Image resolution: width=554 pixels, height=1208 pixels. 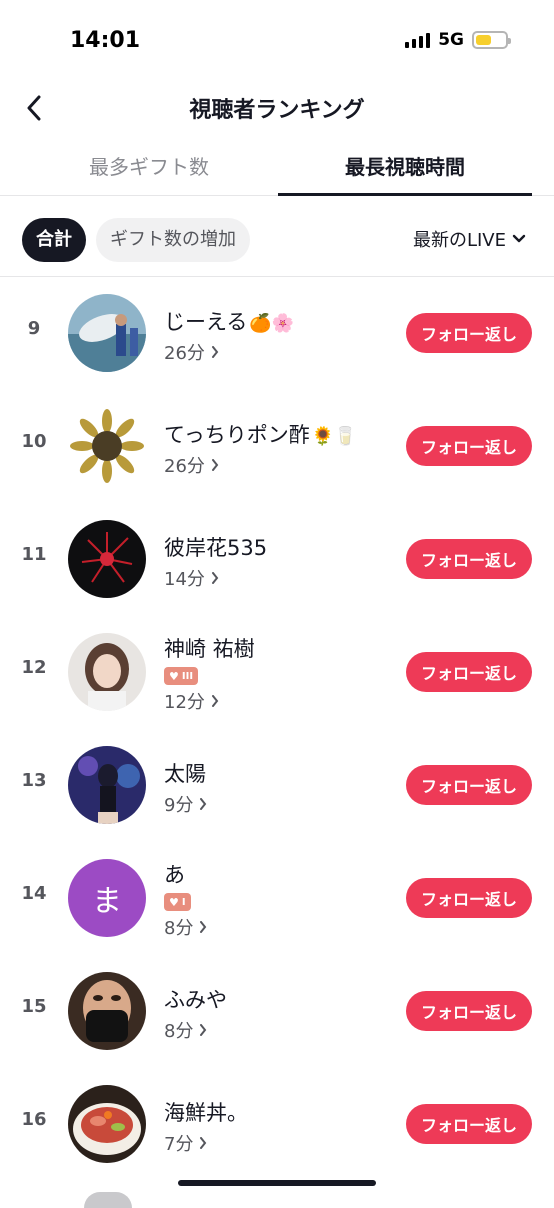 What do you see at coordinates (179, 805) in the screenshot?
I see `duration-text: 9分` at bounding box center [179, 805].